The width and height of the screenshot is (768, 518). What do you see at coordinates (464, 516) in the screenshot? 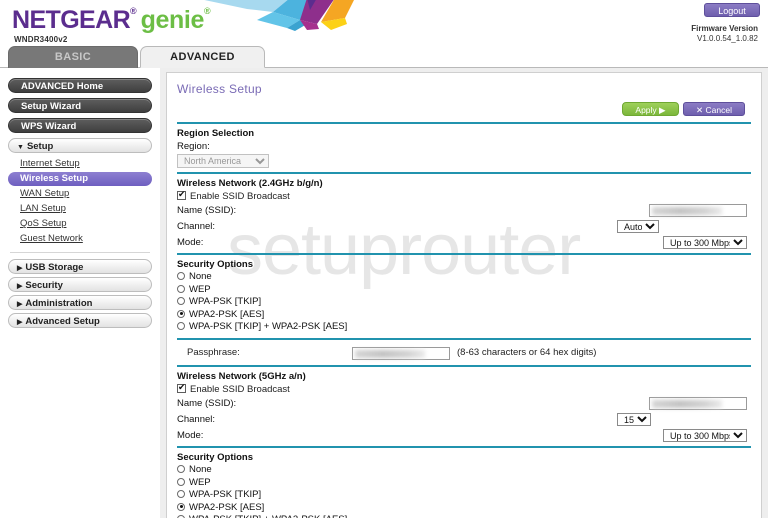
I see `net5-security-option-mixed: WPA-PSK [TKIP] + WPA2-PSK [AES]` at bounding box center [464, 516].